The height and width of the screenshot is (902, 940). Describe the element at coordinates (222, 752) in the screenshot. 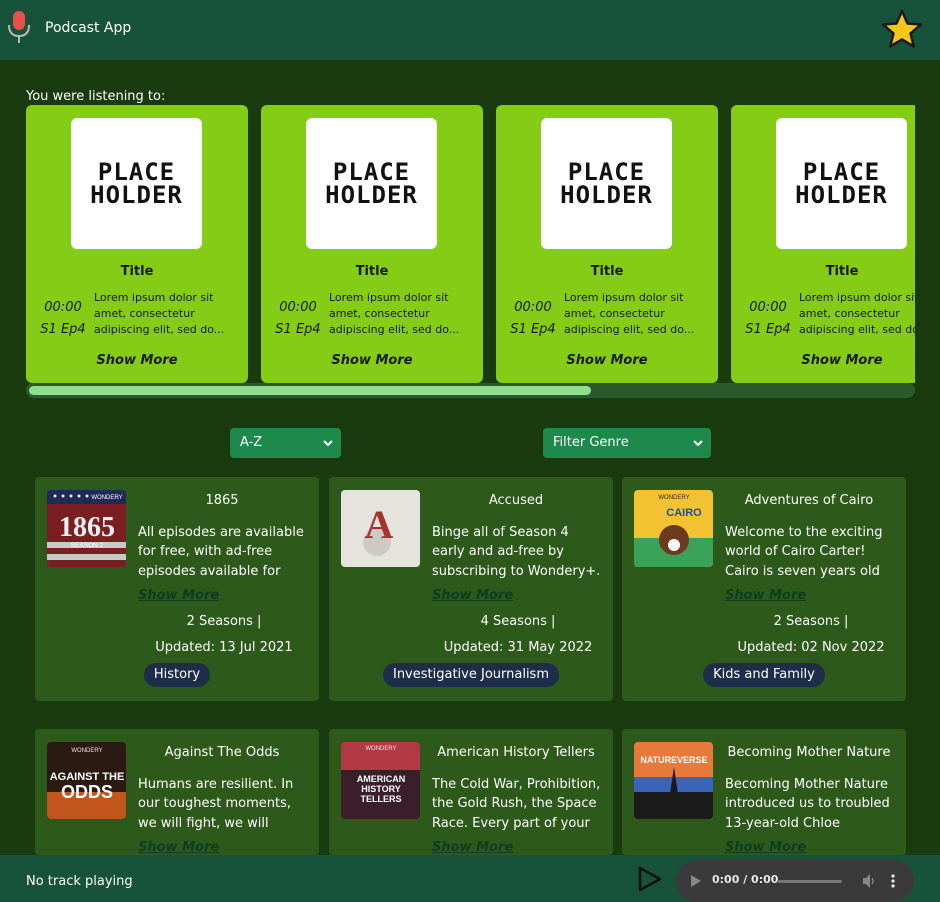

I see `podcast-title: Against The Odds` at that location.